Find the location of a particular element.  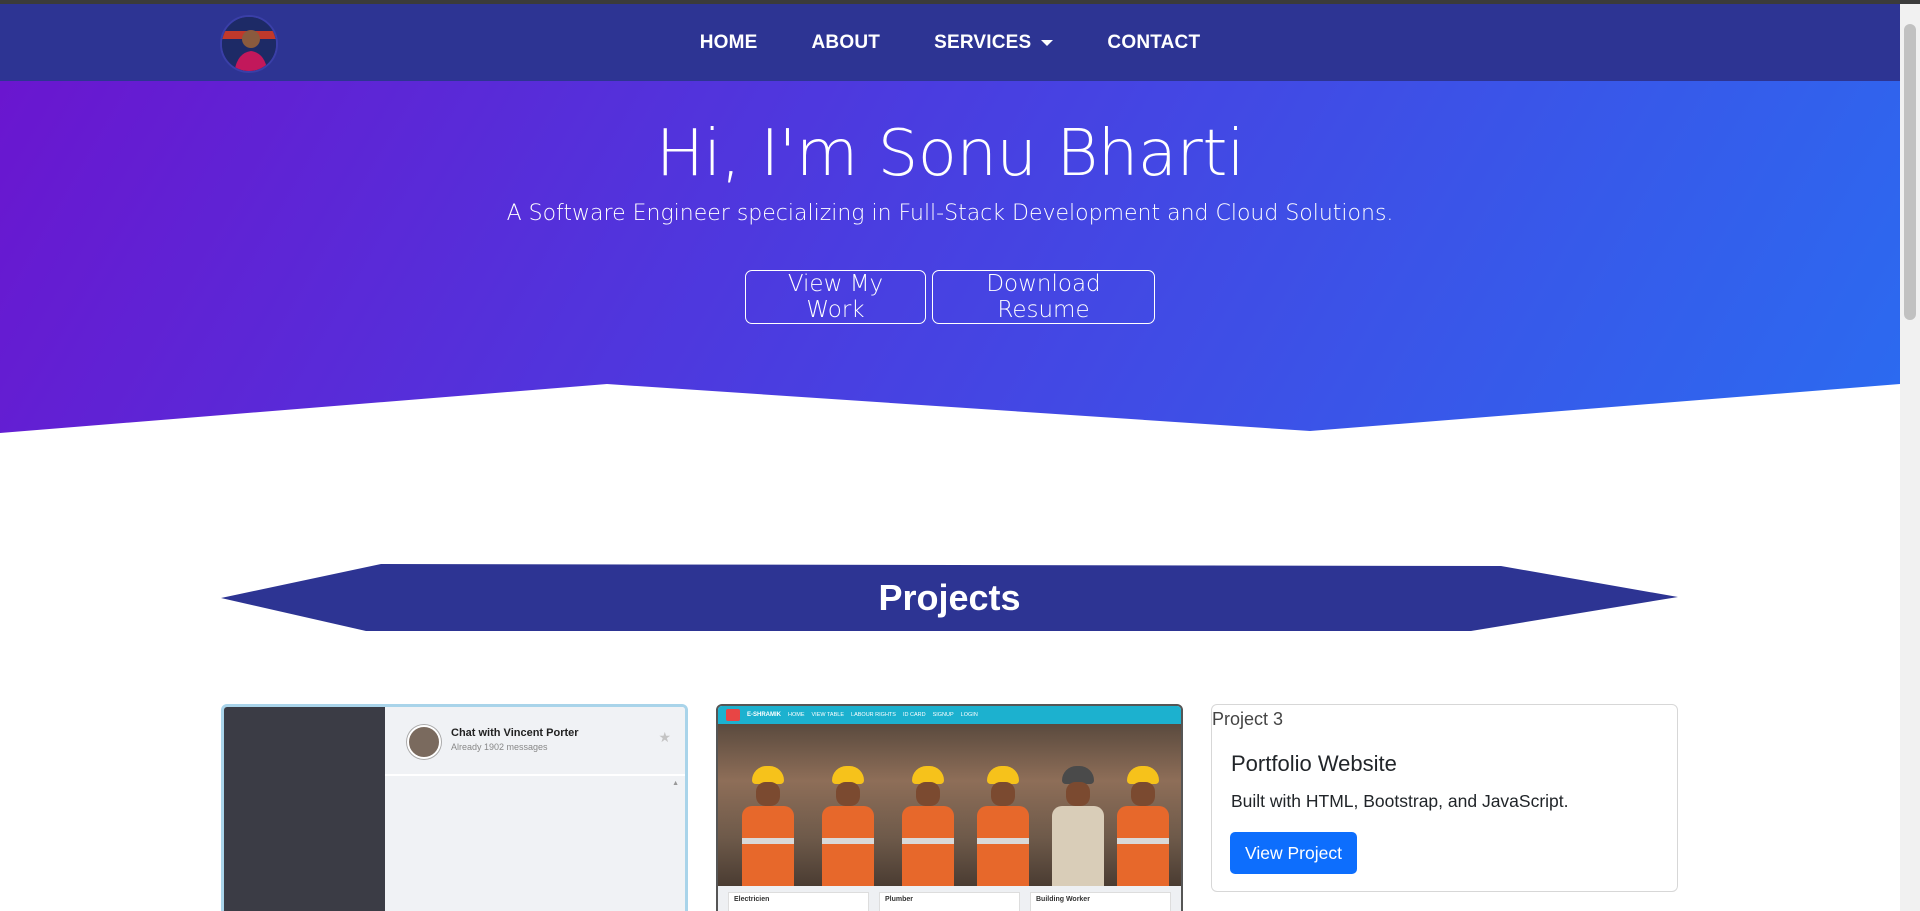

workers-photo is located at coordinates (949, 805).